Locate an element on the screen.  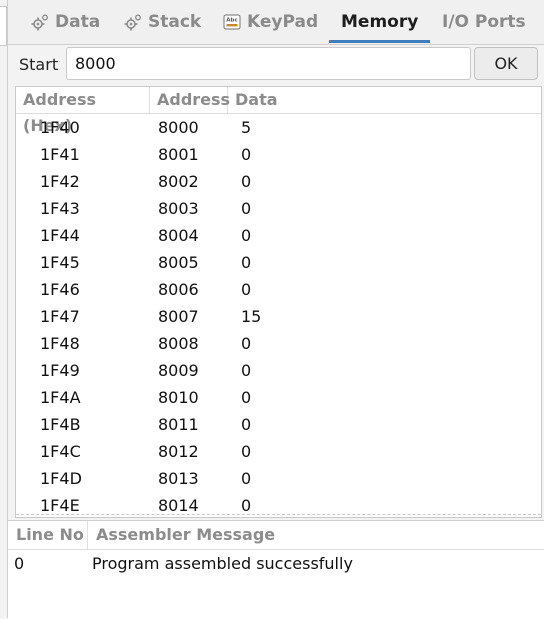
address-hex-cell: 1F45 is located at coordinates (60, 262).